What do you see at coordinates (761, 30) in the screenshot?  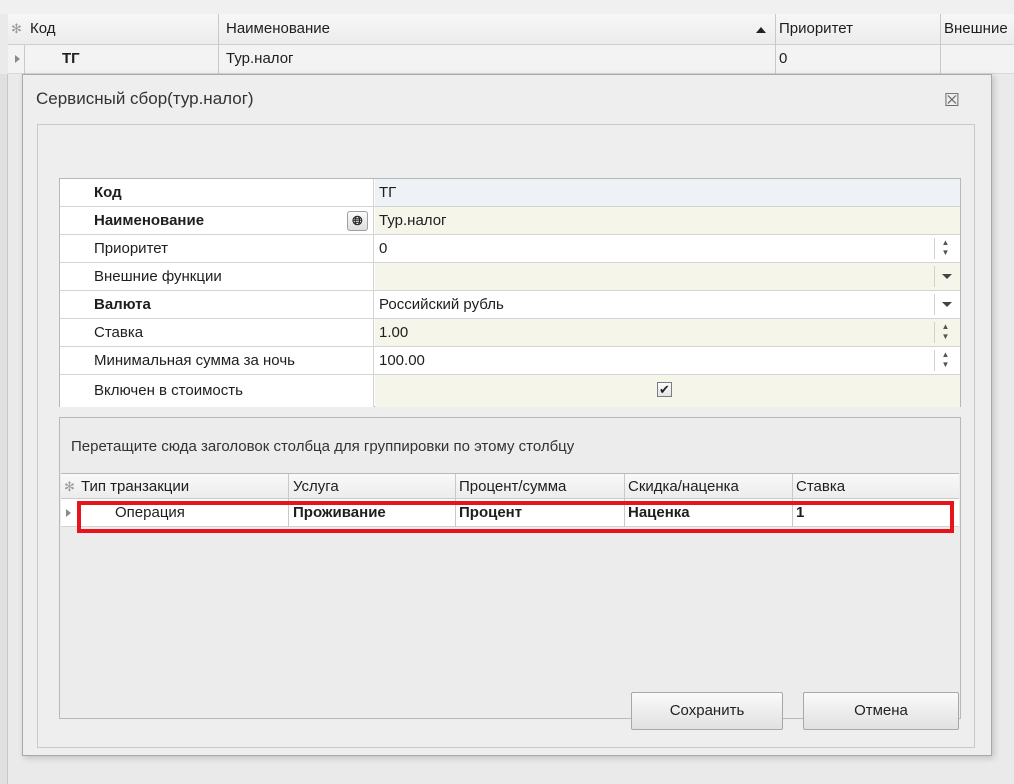 I see `sort-ascending-icon` at bounding box center [761, 30].